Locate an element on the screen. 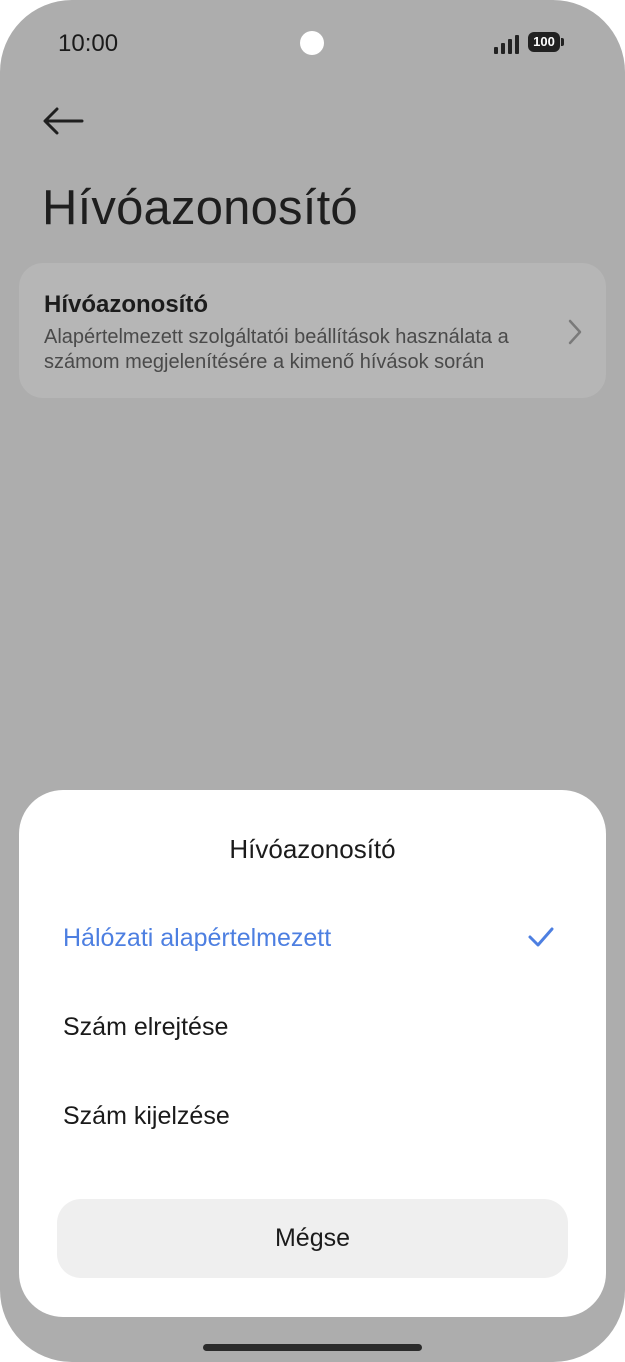 This screenshot has height=1362, width=625. status-time: 10:00 is located at coordinates (88, 43).